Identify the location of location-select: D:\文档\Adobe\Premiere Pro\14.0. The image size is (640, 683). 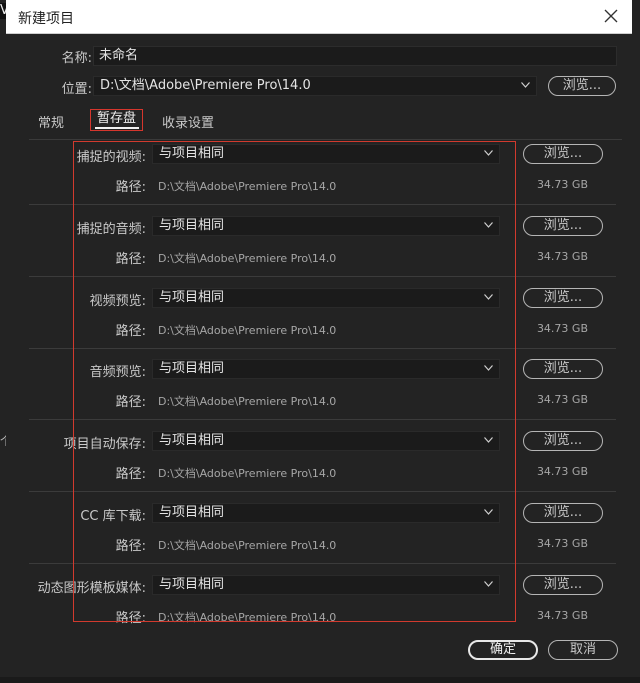
(315, 86).